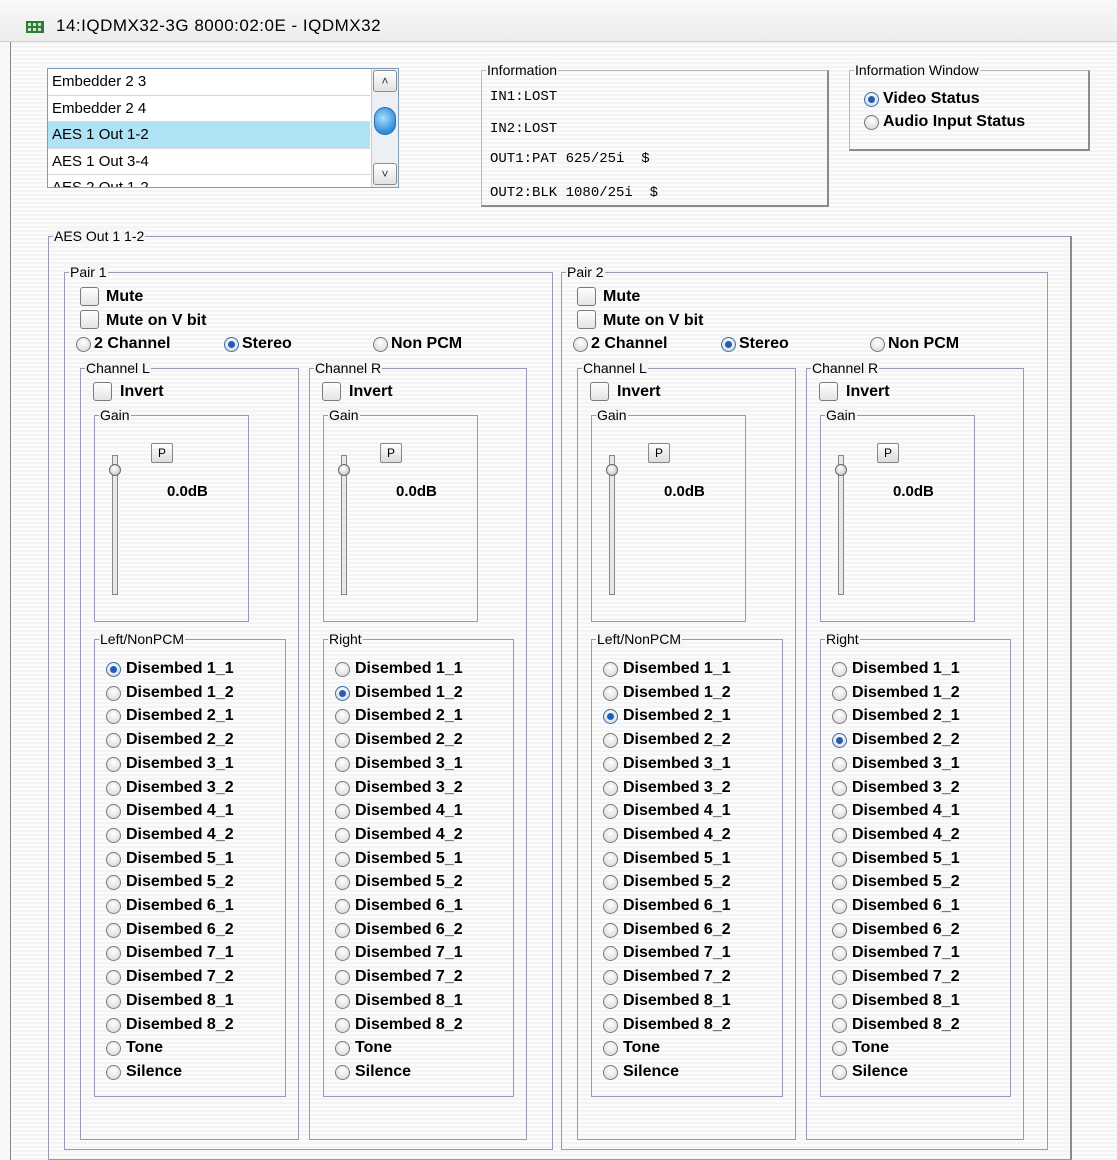 The width and height of the screenshot is (1117, 1160). What do you see at coordinates (871, 99) in the screenshot?
I see `radio-video-status` at bounding box center [871, 99].